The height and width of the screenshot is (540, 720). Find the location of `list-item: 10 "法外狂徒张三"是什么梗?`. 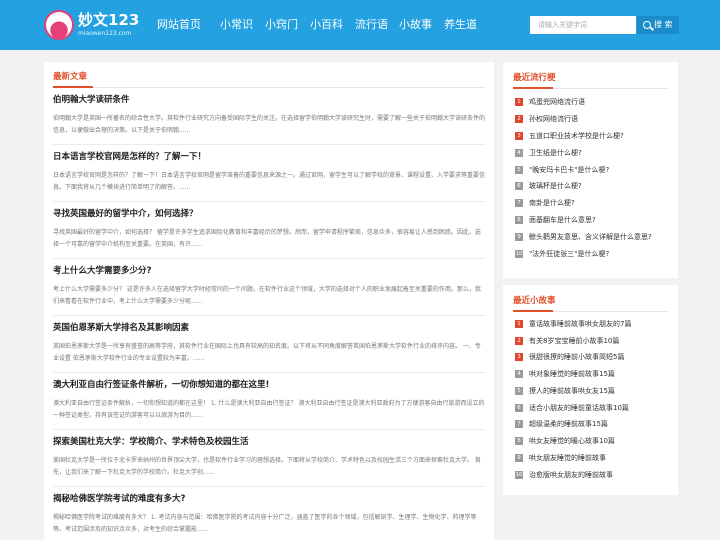

list-item: 10 "法外狂徒张三"是什么梗? is located at coordinates (595, 254).